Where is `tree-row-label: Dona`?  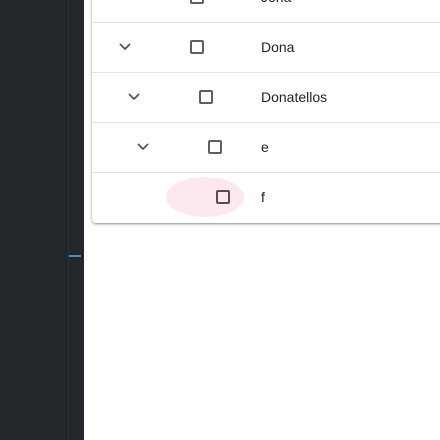 tree-row-label: Dona is located at coordinates (278, 47).